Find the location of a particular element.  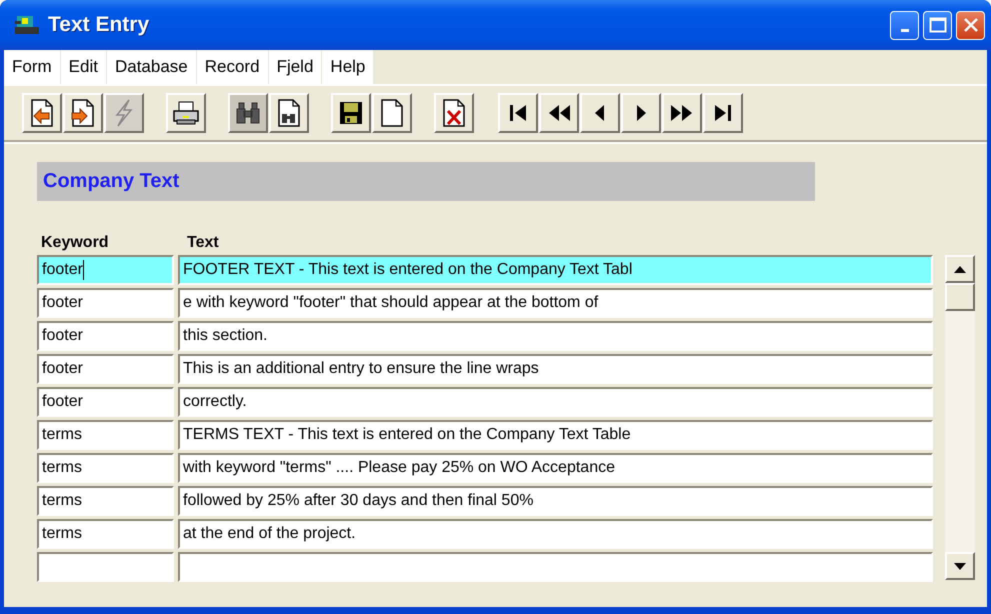

section-title: Company Text is located at coordinates (426, 181).